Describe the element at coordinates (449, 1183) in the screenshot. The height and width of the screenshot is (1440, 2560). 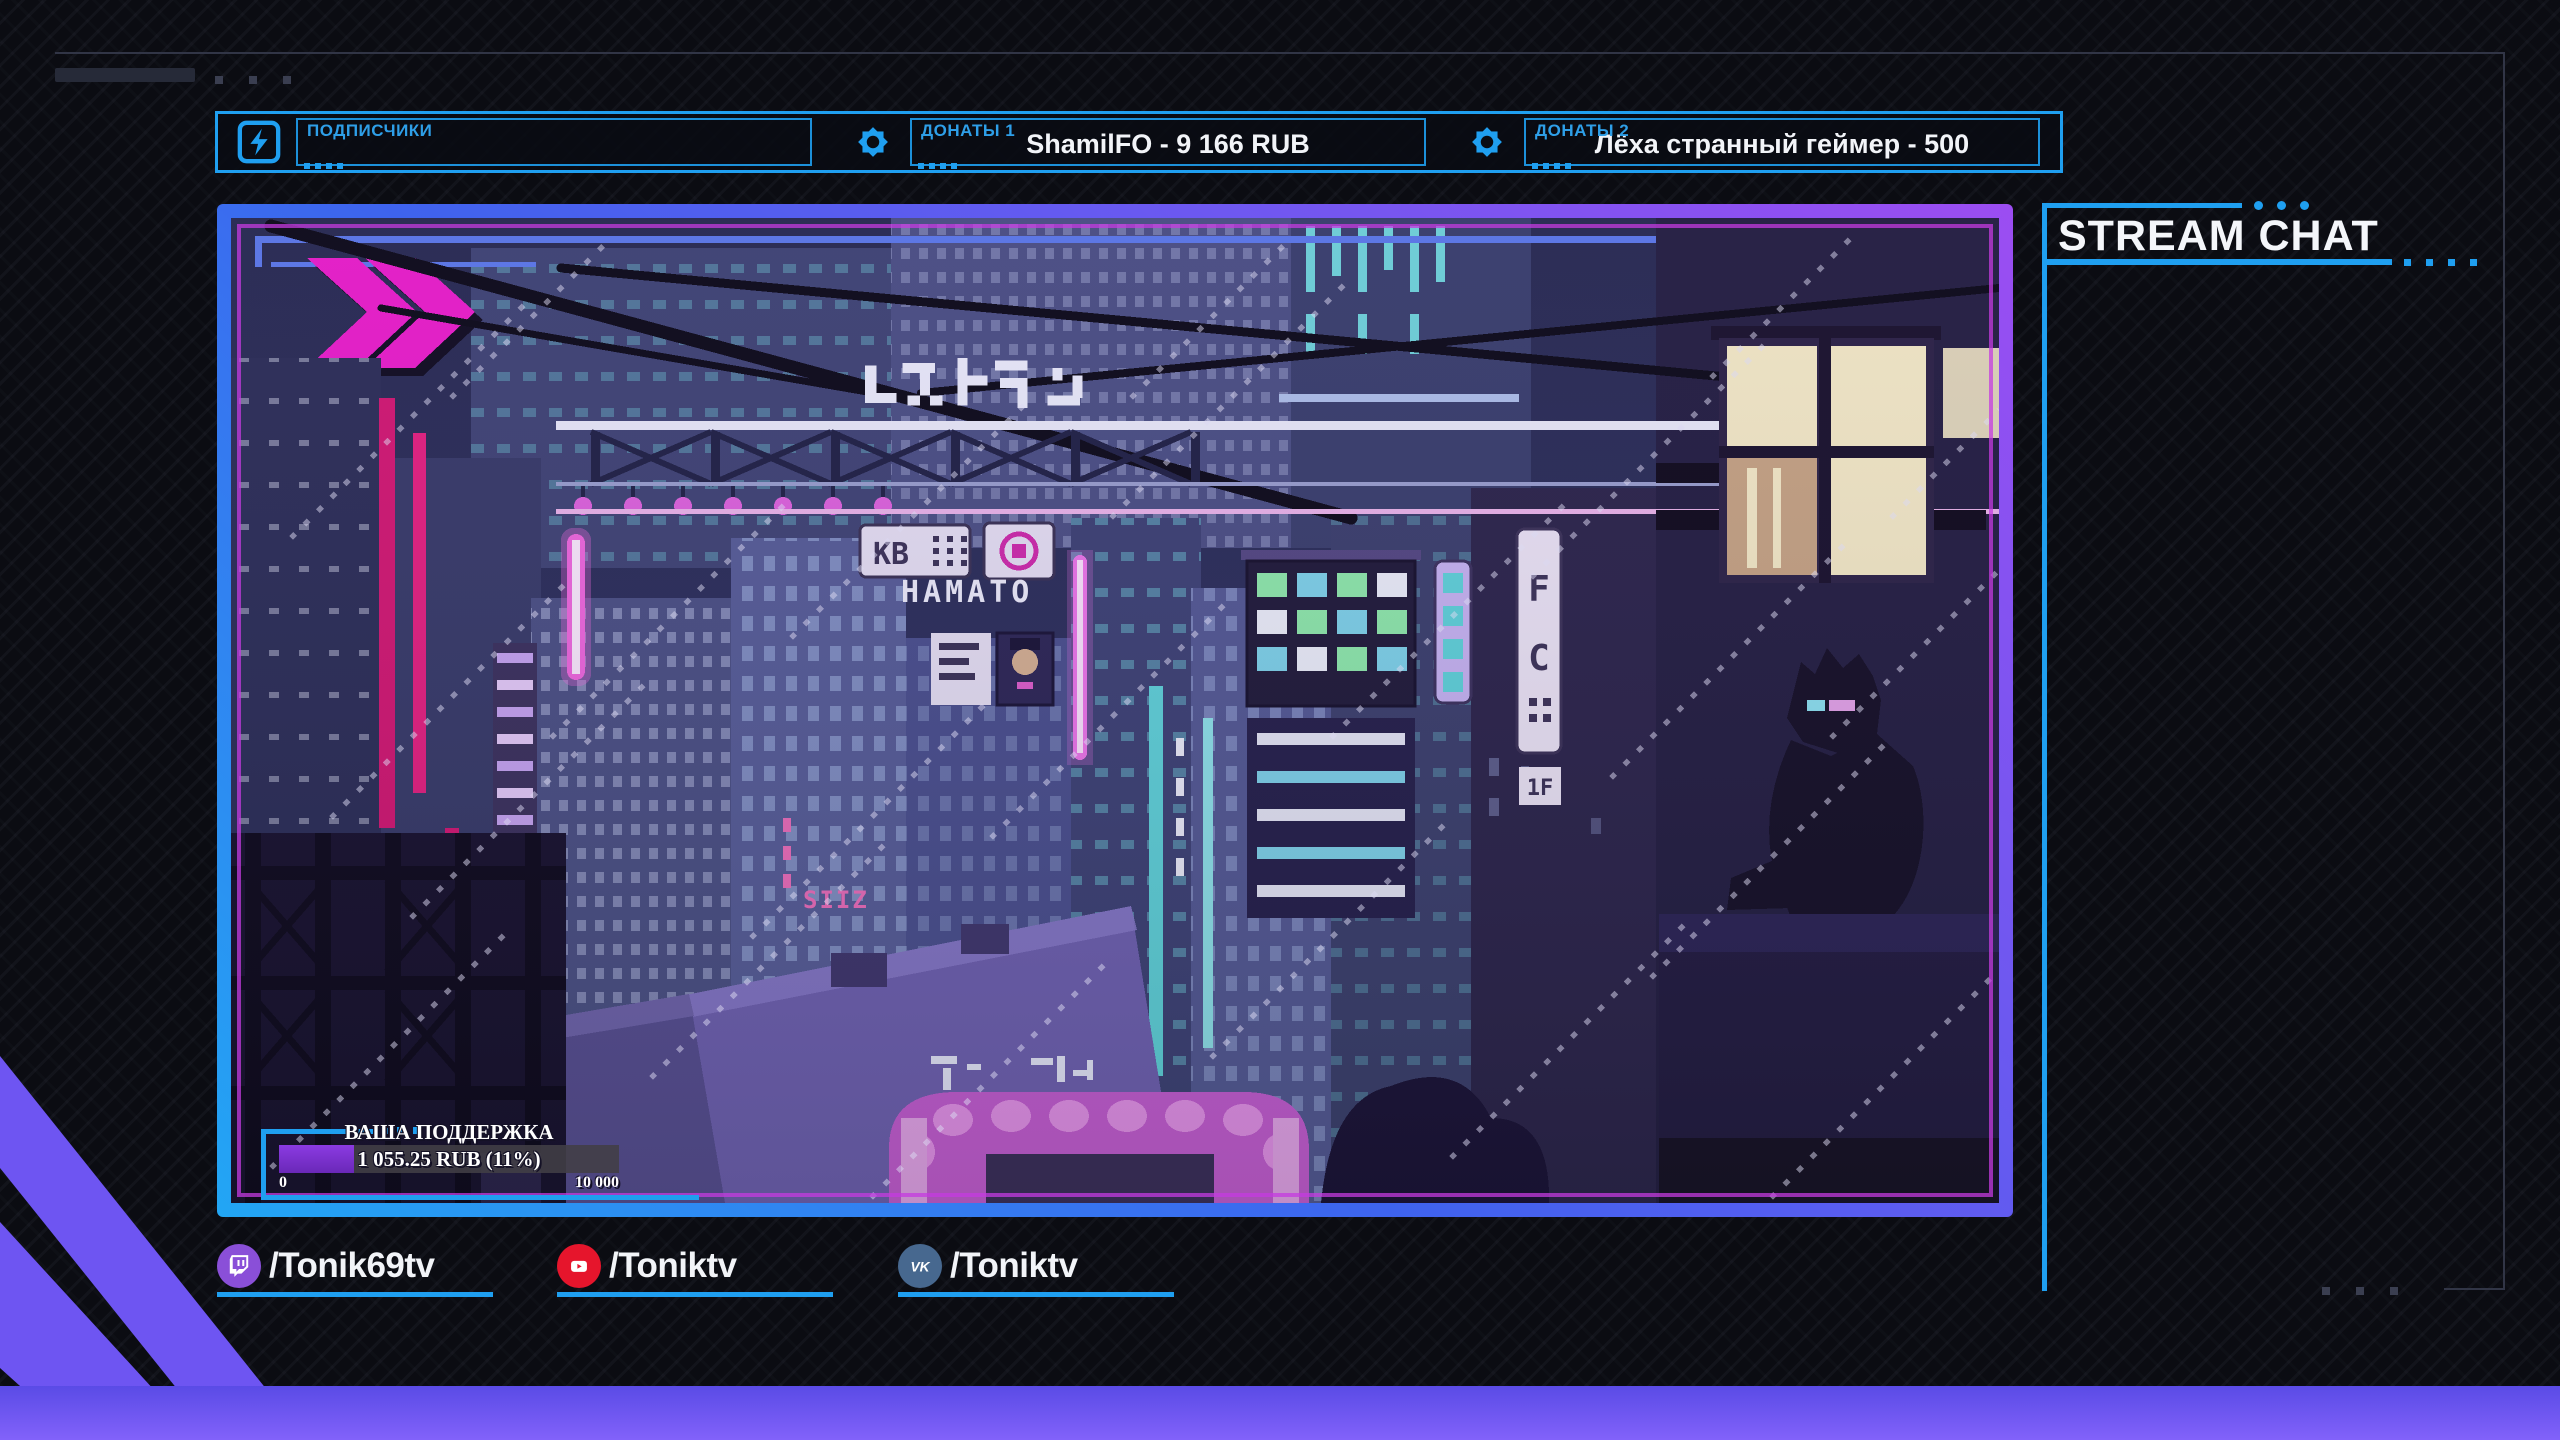
I see `support-goal-range: 0 10 000` at that location.